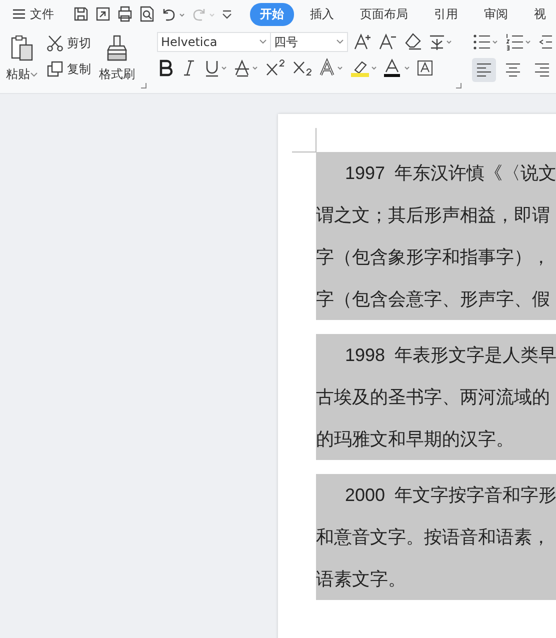 The image size is (556, 638). I want to click on ribbon-tab: 页面布局, so click(384, 14).